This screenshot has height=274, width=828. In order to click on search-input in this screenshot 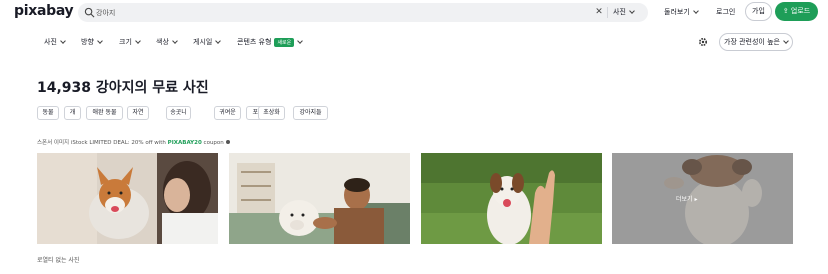, I will do `click(296, 12)`.